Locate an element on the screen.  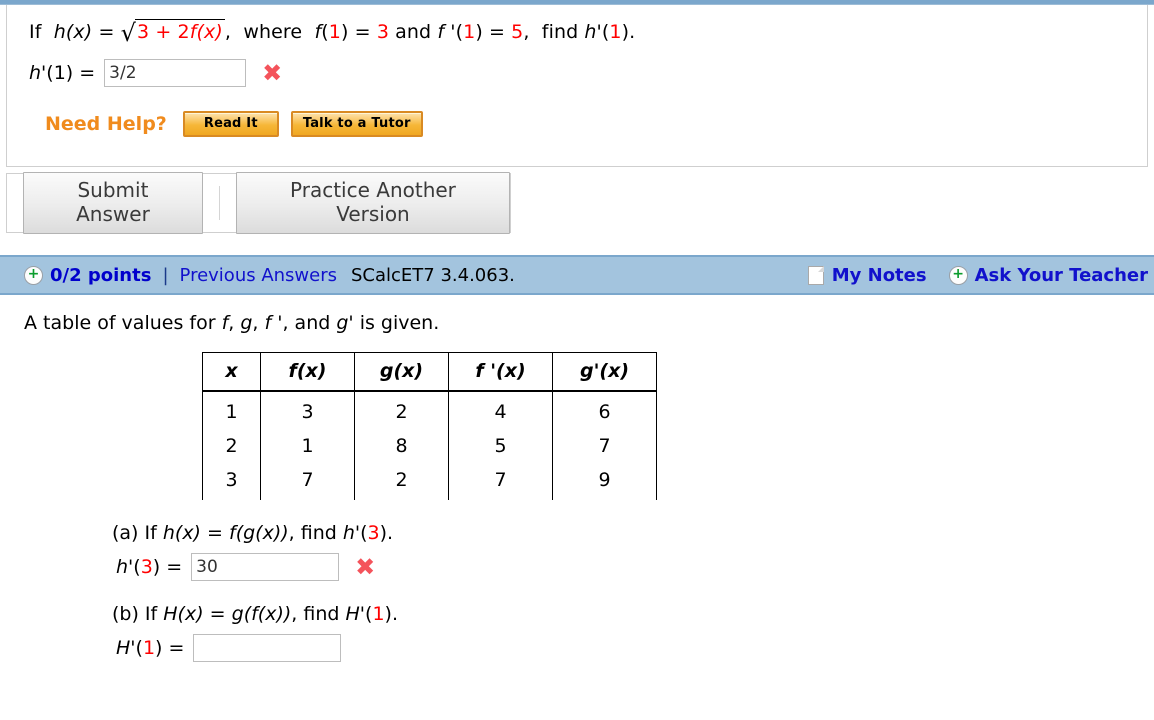
table-header-row: x f(x) g(x) f '(x) g'(x) is located at coordinates (429, 372).